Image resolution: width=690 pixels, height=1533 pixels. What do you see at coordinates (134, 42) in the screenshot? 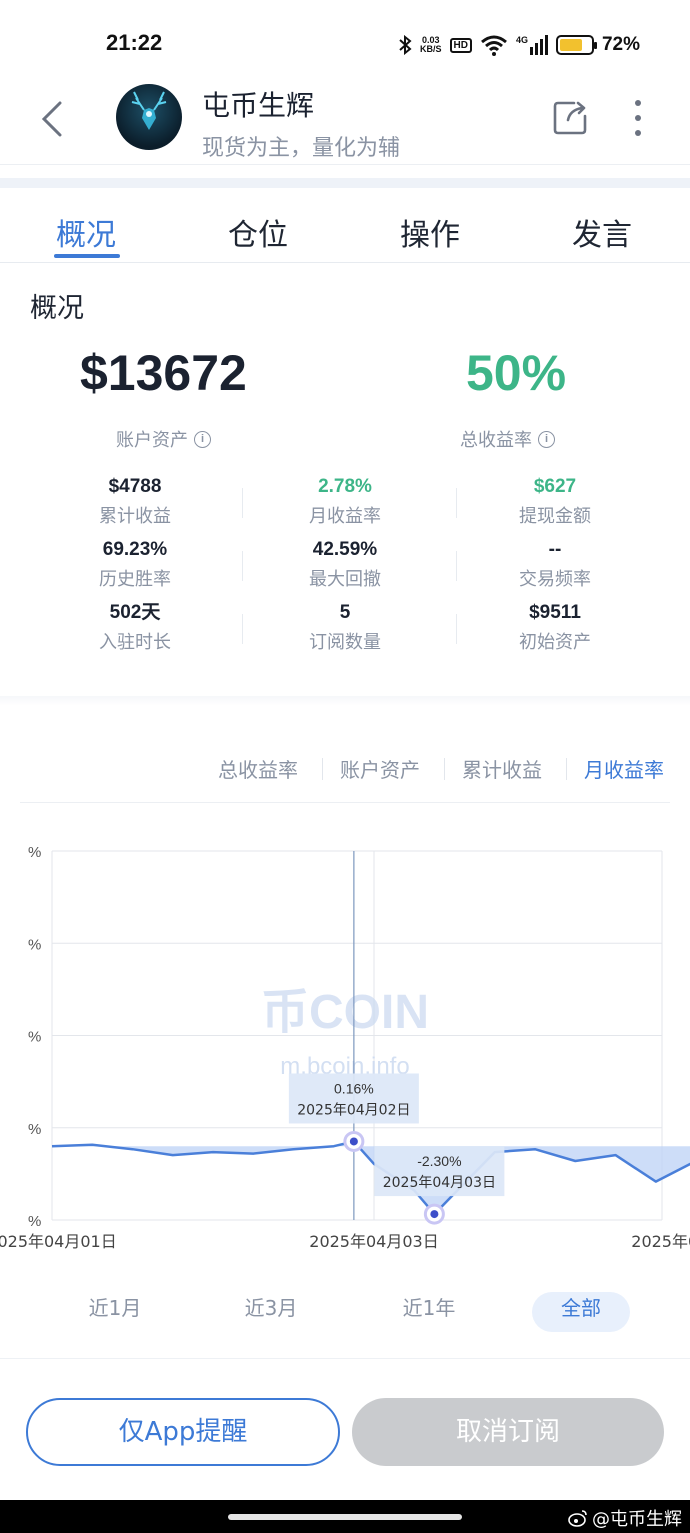
I see `clock: 21:22` at bounding box center [134, 42].